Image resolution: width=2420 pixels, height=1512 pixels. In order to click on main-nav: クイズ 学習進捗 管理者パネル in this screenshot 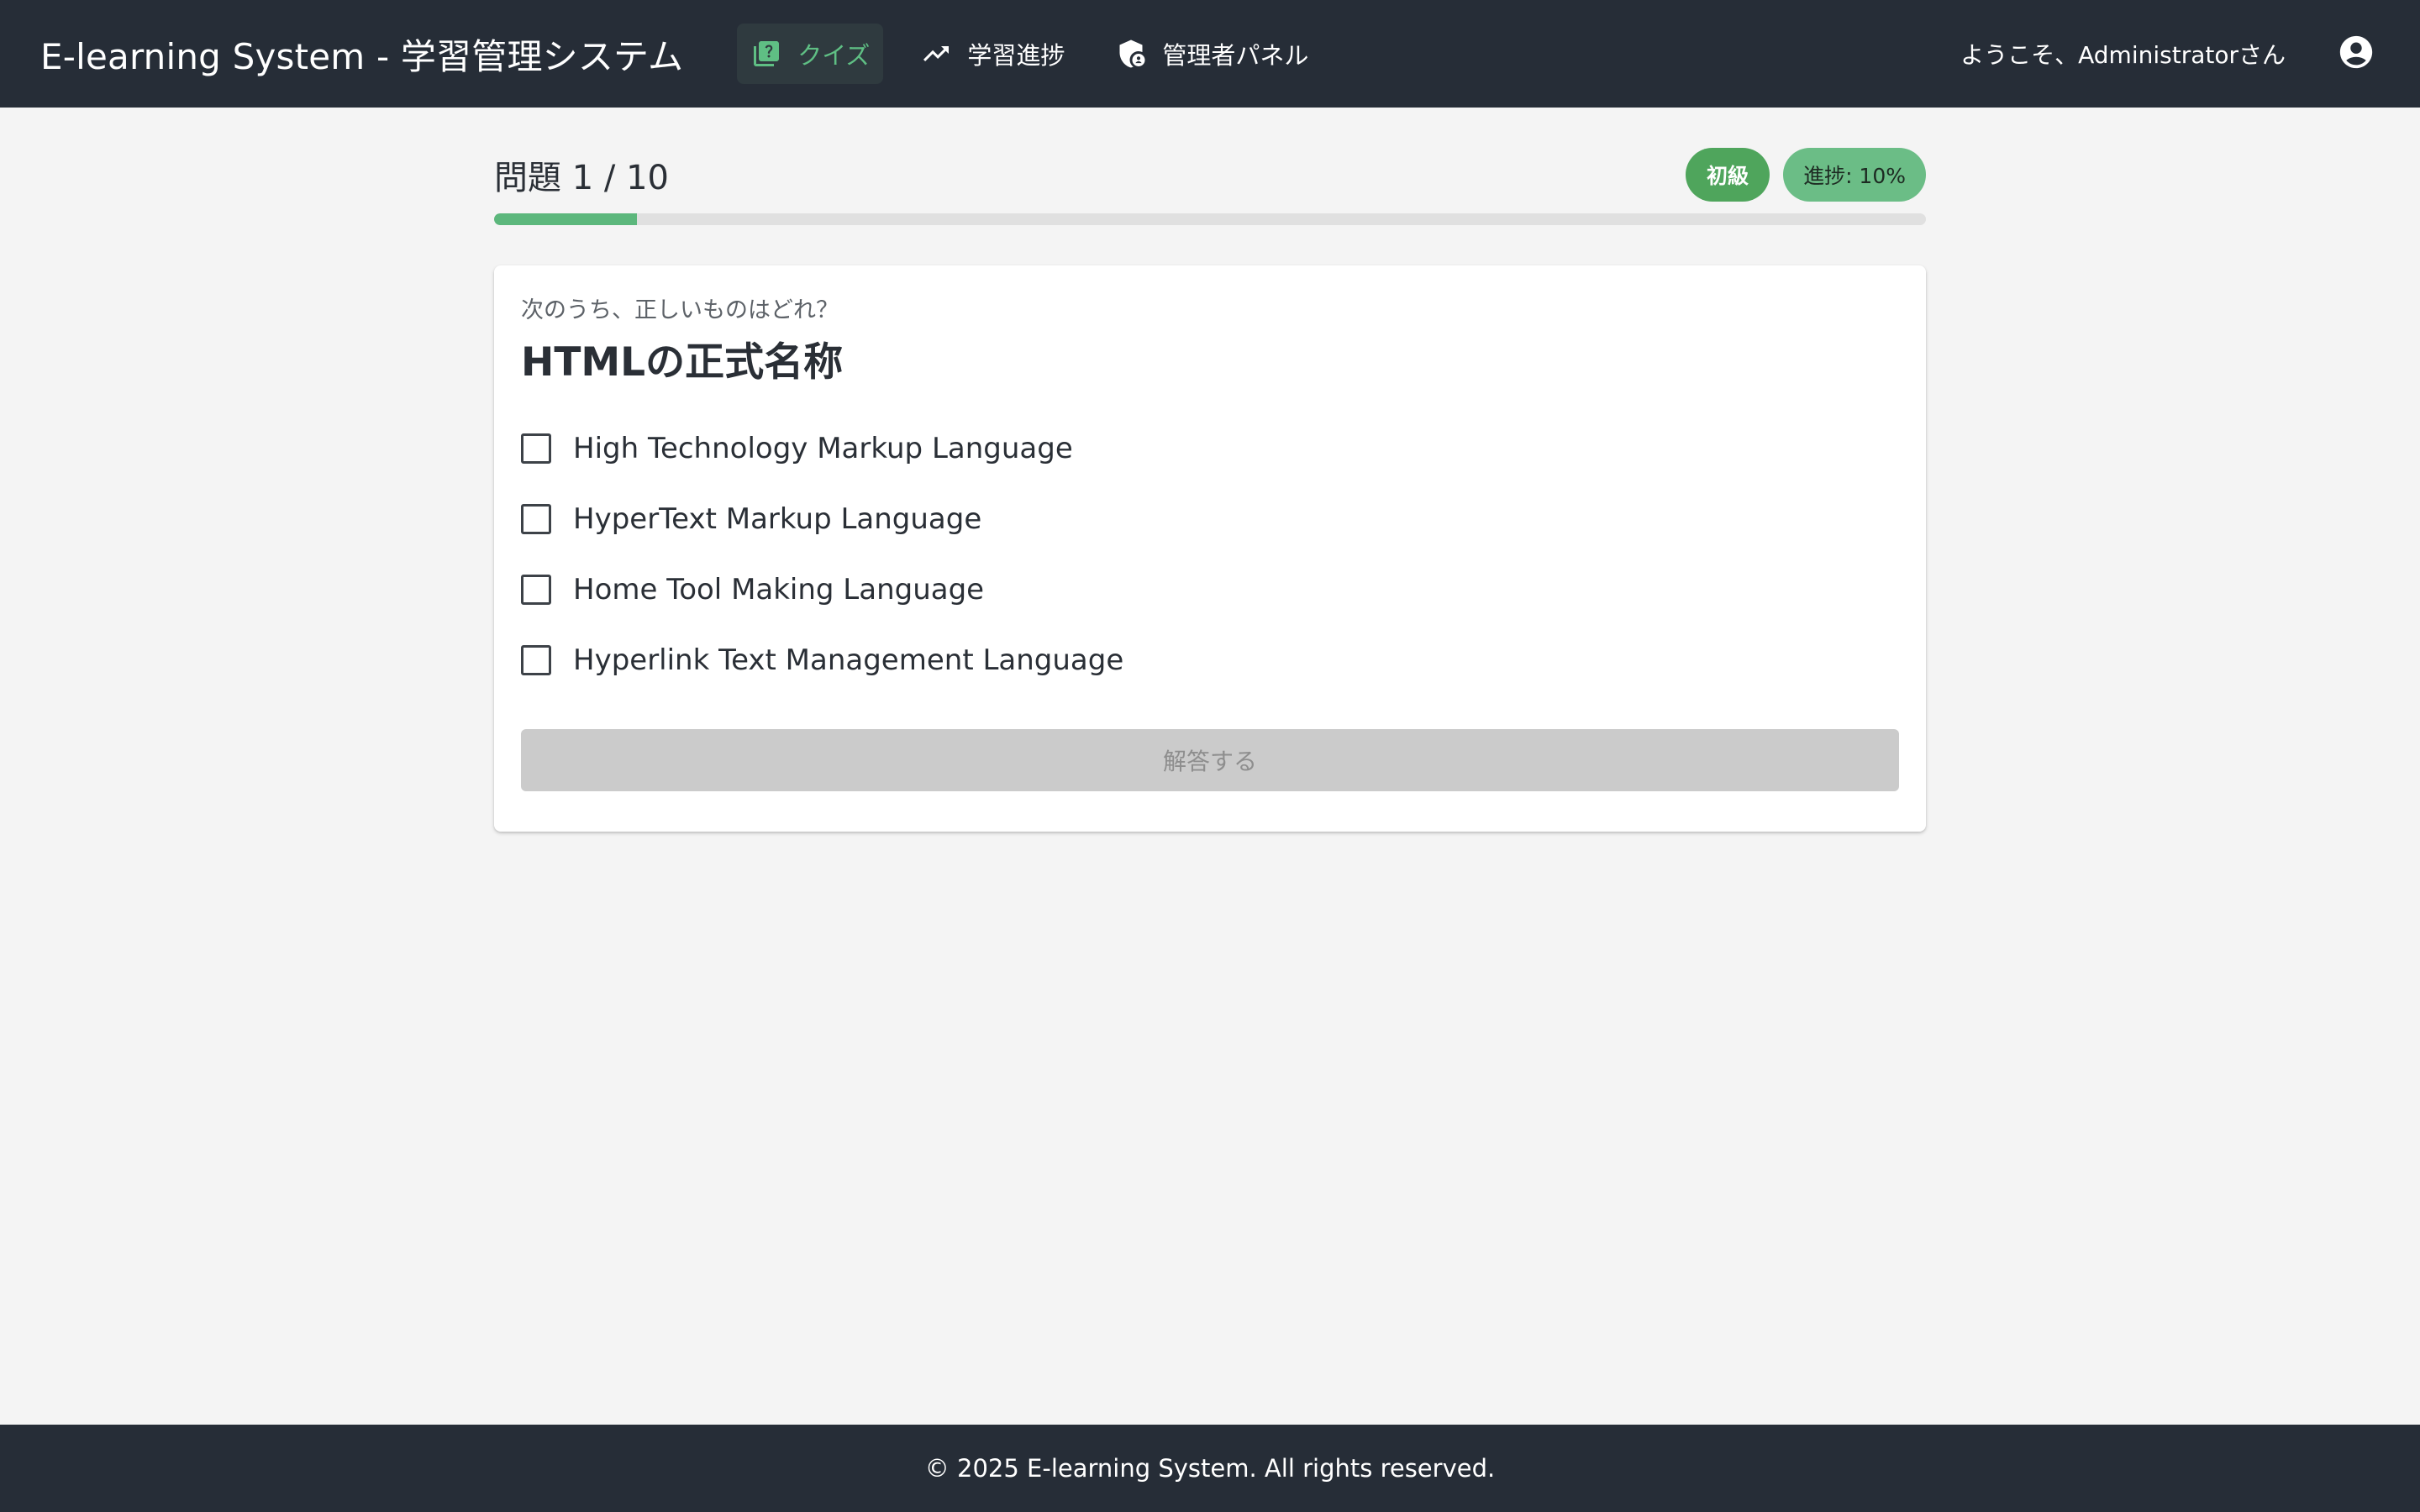, I will do `click(1029, 54)`.